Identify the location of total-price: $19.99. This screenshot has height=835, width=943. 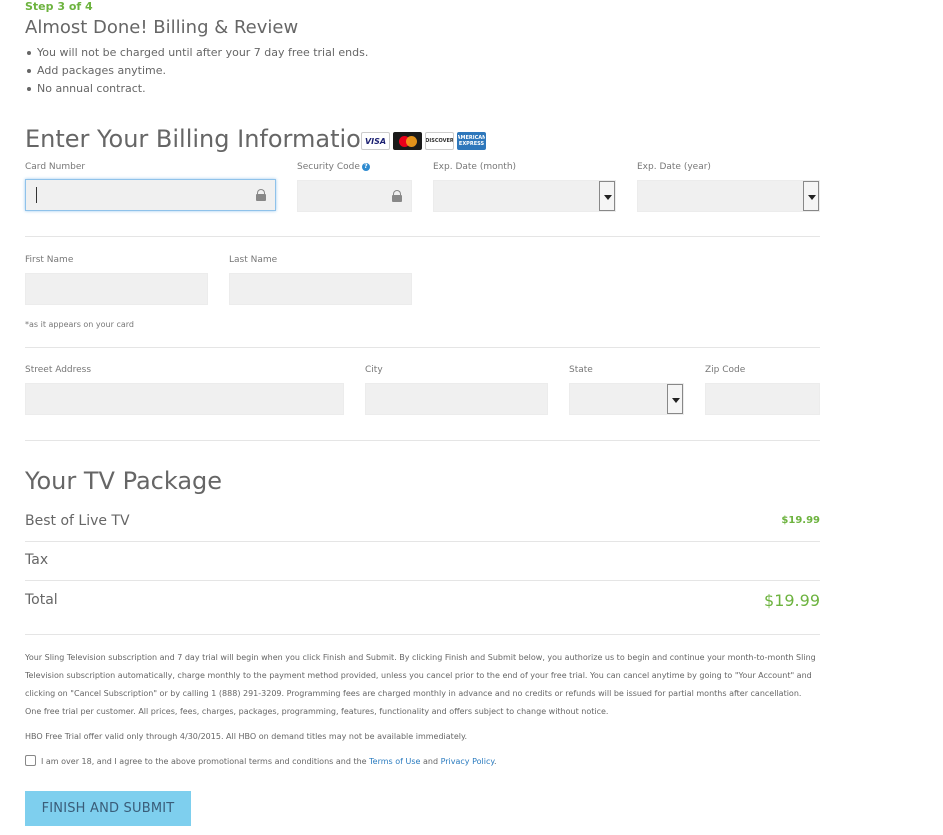
(792, 600).